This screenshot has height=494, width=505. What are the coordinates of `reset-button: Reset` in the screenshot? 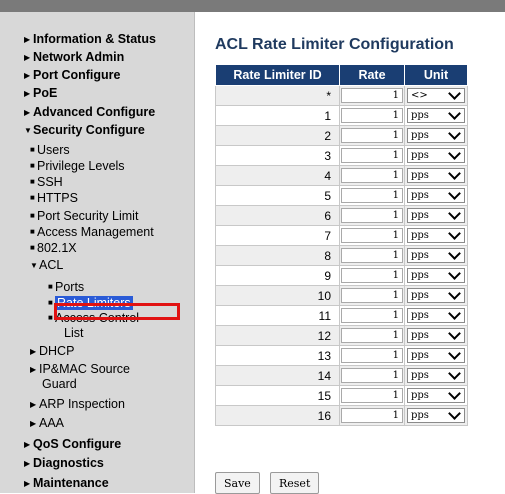 It's located at (295, 483).